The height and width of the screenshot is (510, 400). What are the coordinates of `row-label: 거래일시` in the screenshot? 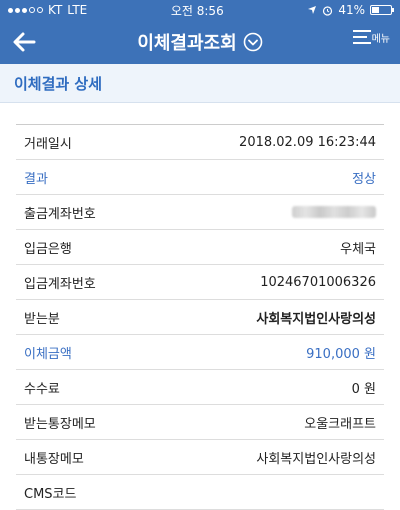 It's located at (48, 144).